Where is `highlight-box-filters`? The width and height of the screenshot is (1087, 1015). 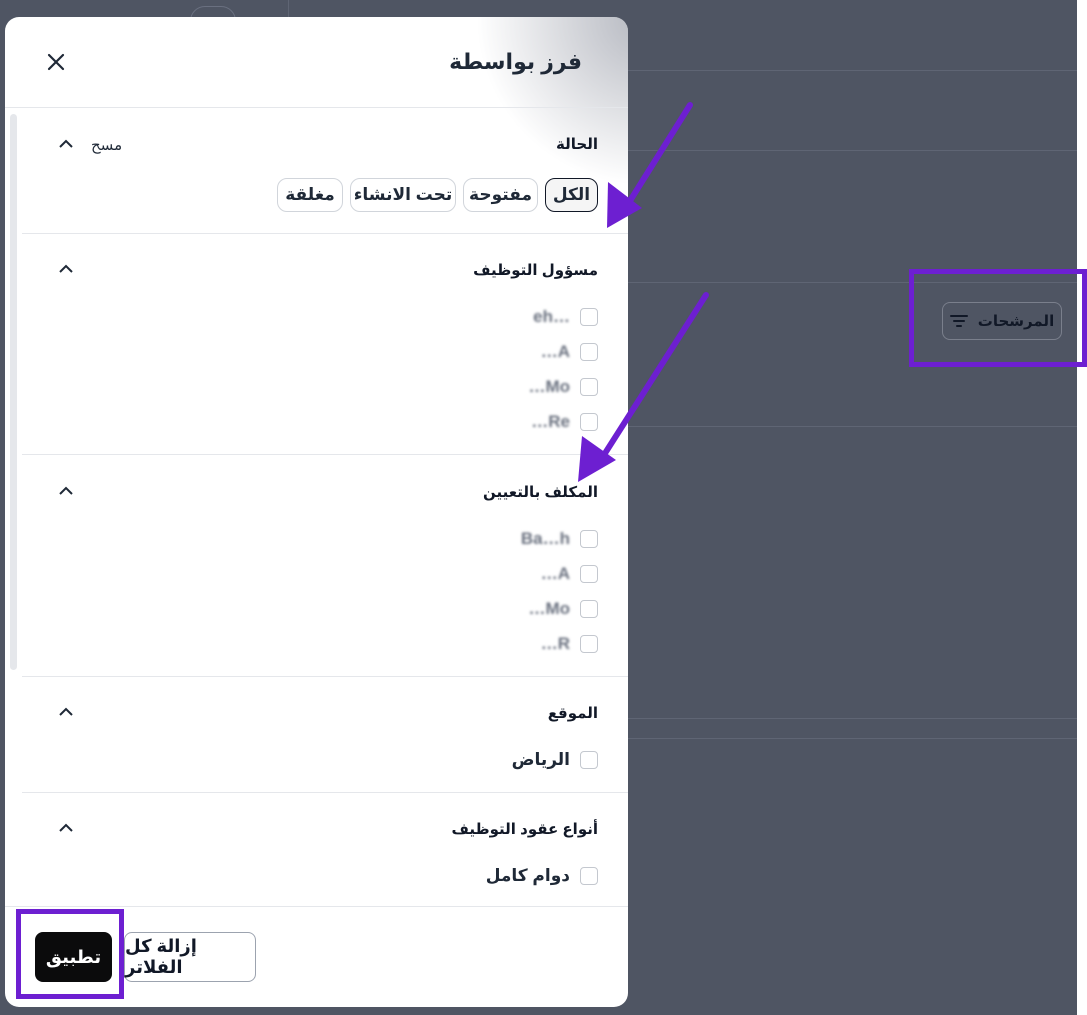
highlight-box-filters is located at coordinates (998, 318).